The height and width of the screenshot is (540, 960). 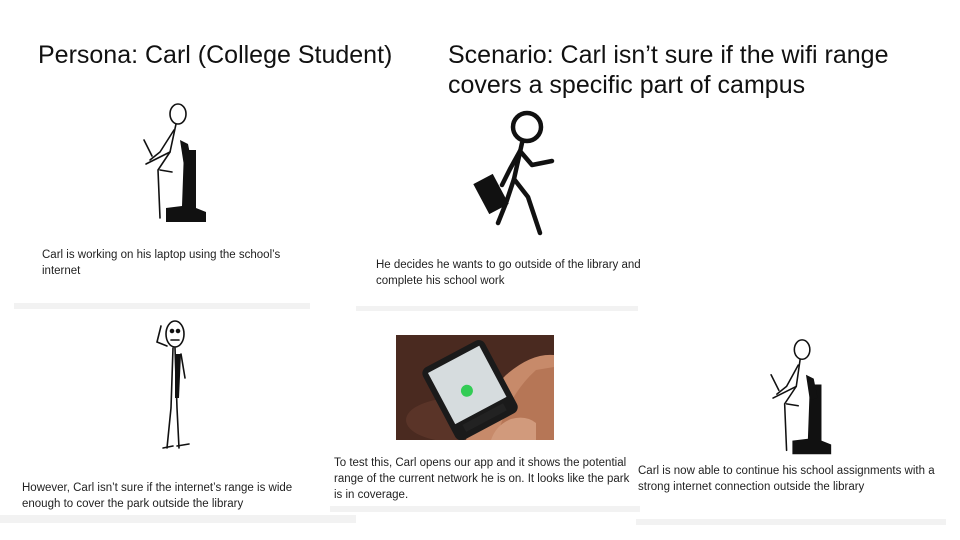 I want to click on person-thinking-icon, so click(x=173, y=384).